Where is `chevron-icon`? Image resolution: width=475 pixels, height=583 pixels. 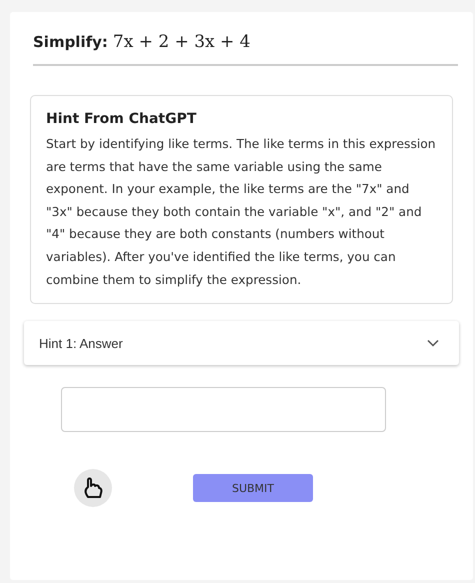 chevron-icon is located at coordinates (433, 343).